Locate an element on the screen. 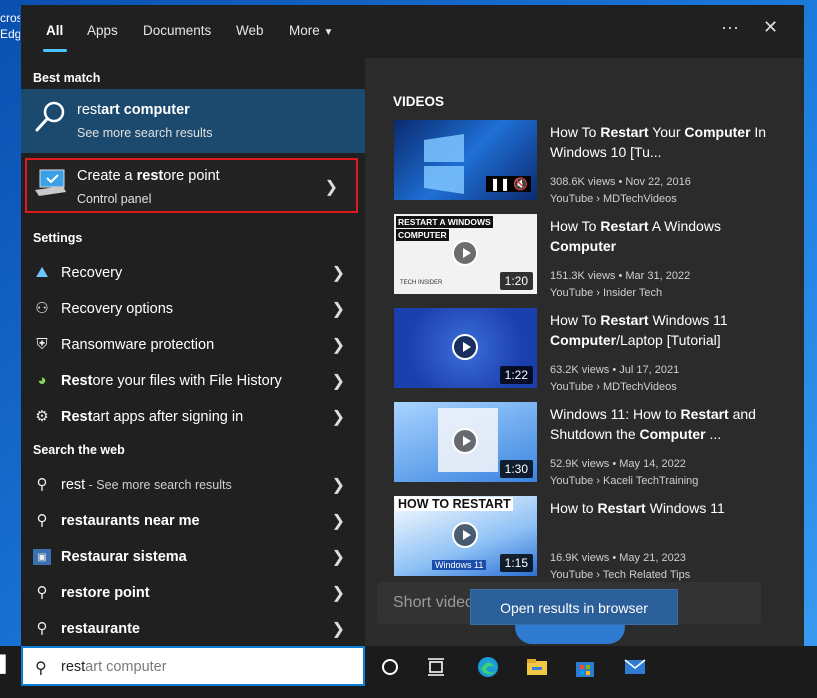 The image size is (817, 698). settings-item-file-history: ◕ Restore your files with File History ❯ is located at coordinates (193, 381).